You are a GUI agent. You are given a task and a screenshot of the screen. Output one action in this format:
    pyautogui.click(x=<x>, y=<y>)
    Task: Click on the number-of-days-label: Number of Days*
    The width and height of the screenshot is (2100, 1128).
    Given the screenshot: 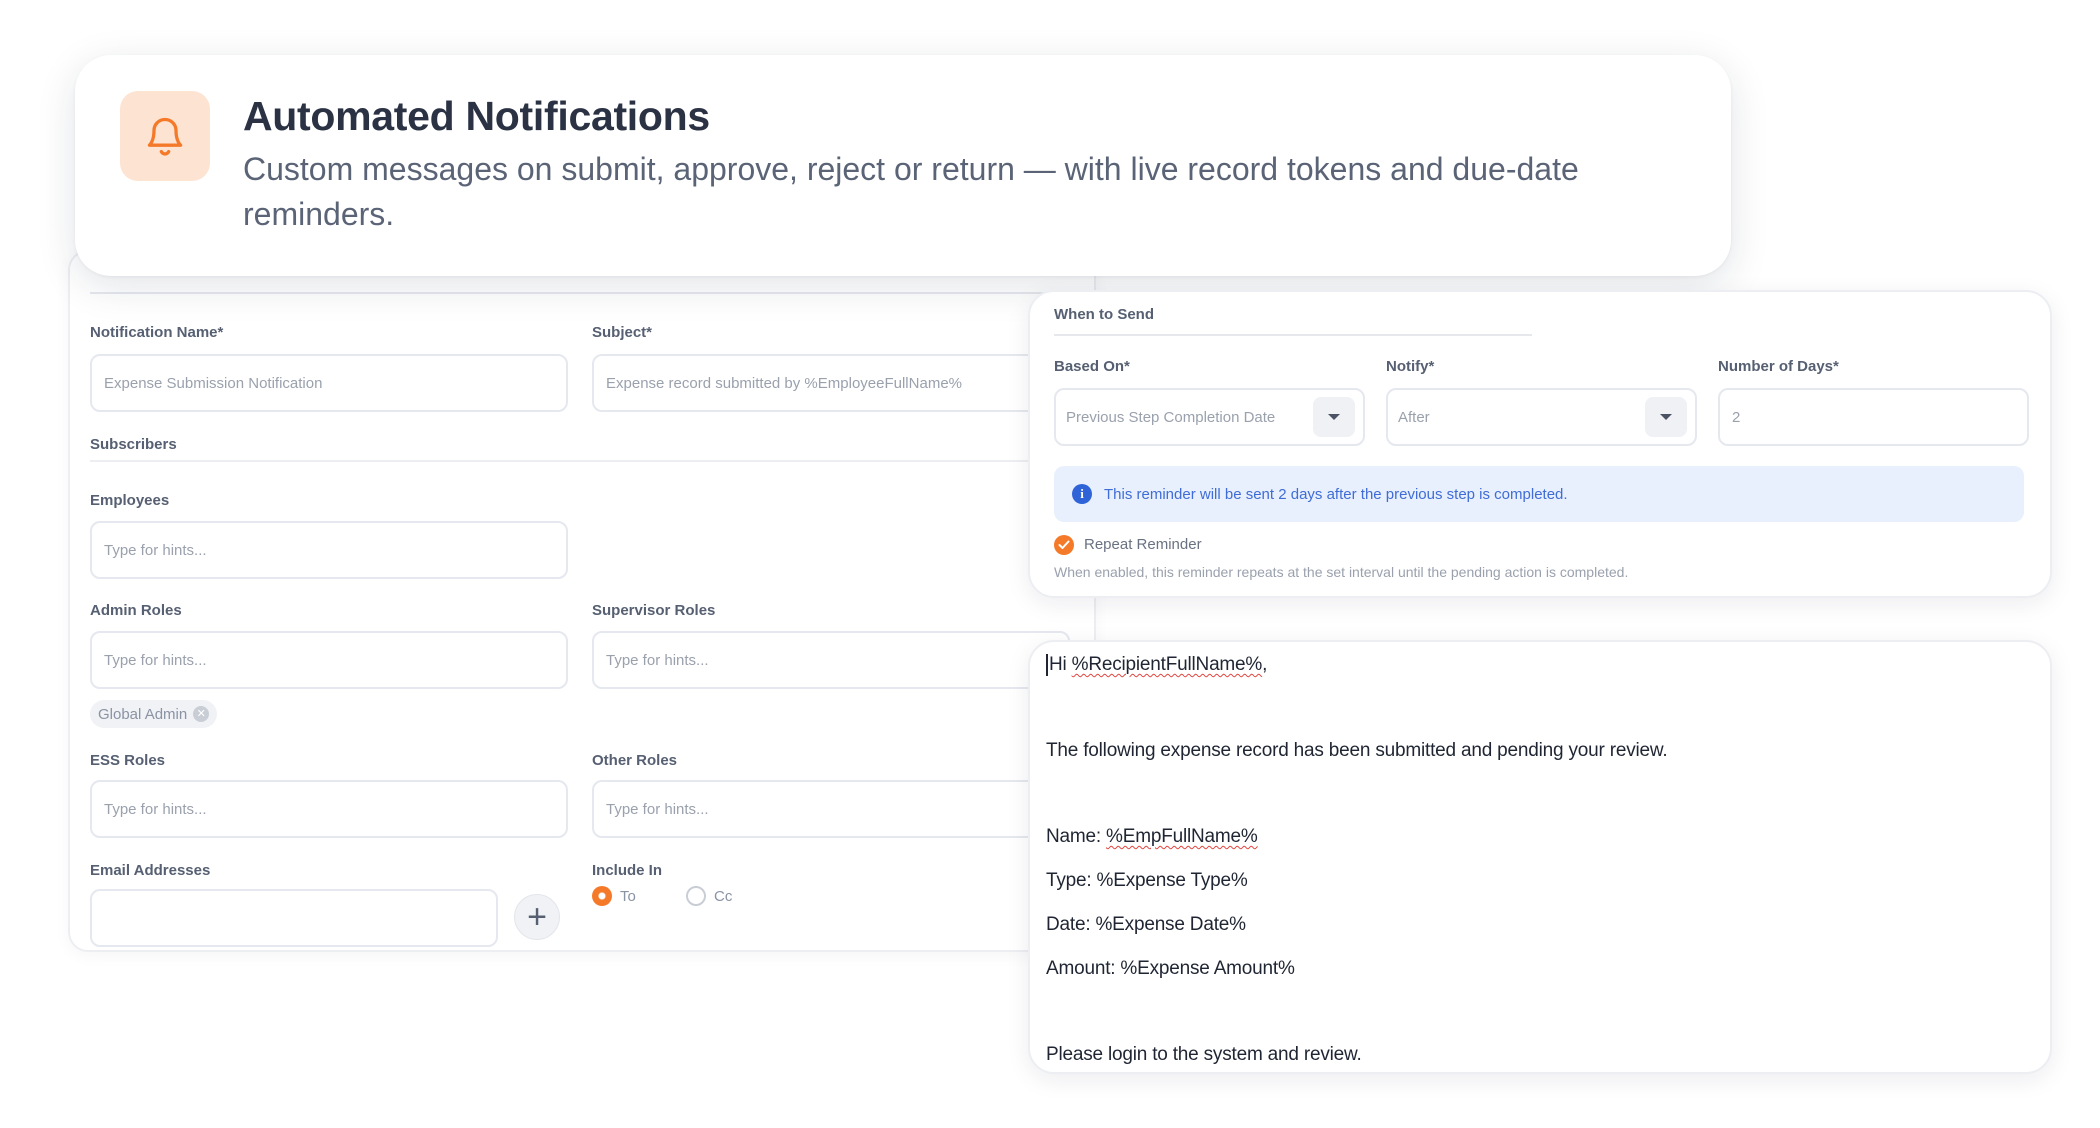 What is the action you would take?
    pyautogui.click(x=1778, y=366)
    